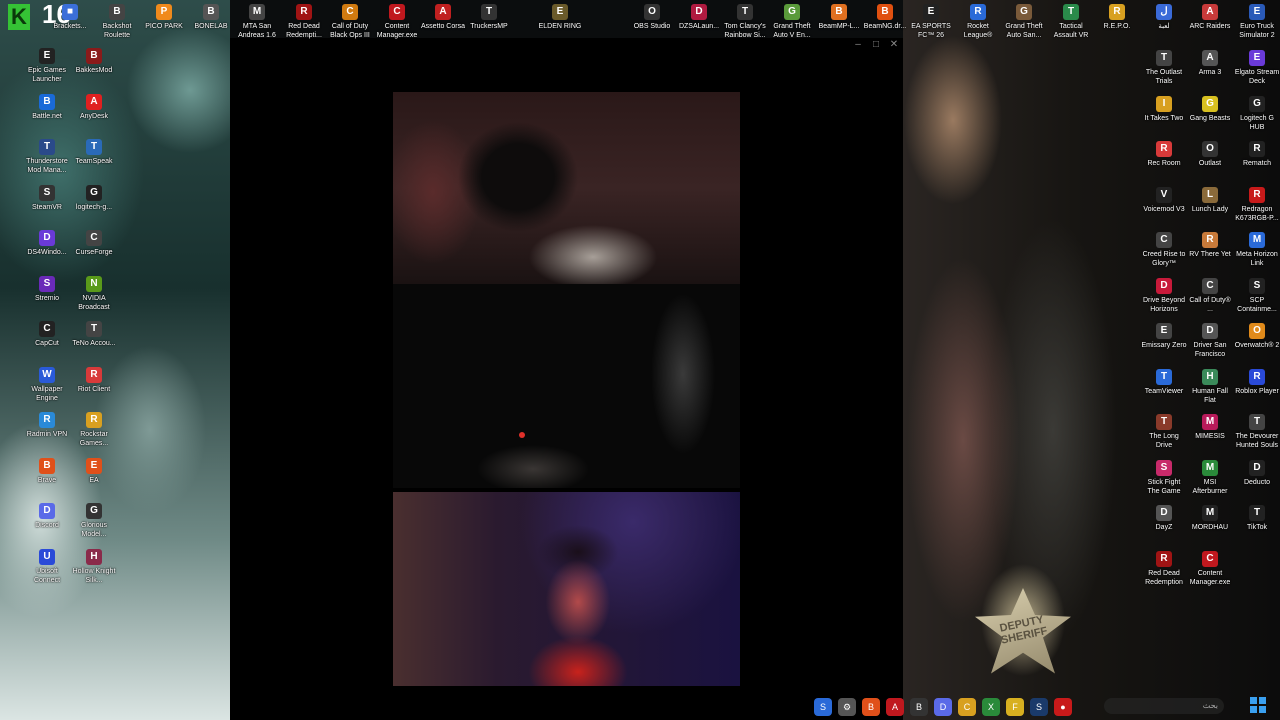 The width and height of the screenshot is (1280, 720). Describe the element at coordinates (47, 471) in the screenshot. I see `desktop-icon-brave: B Brave` at that location.